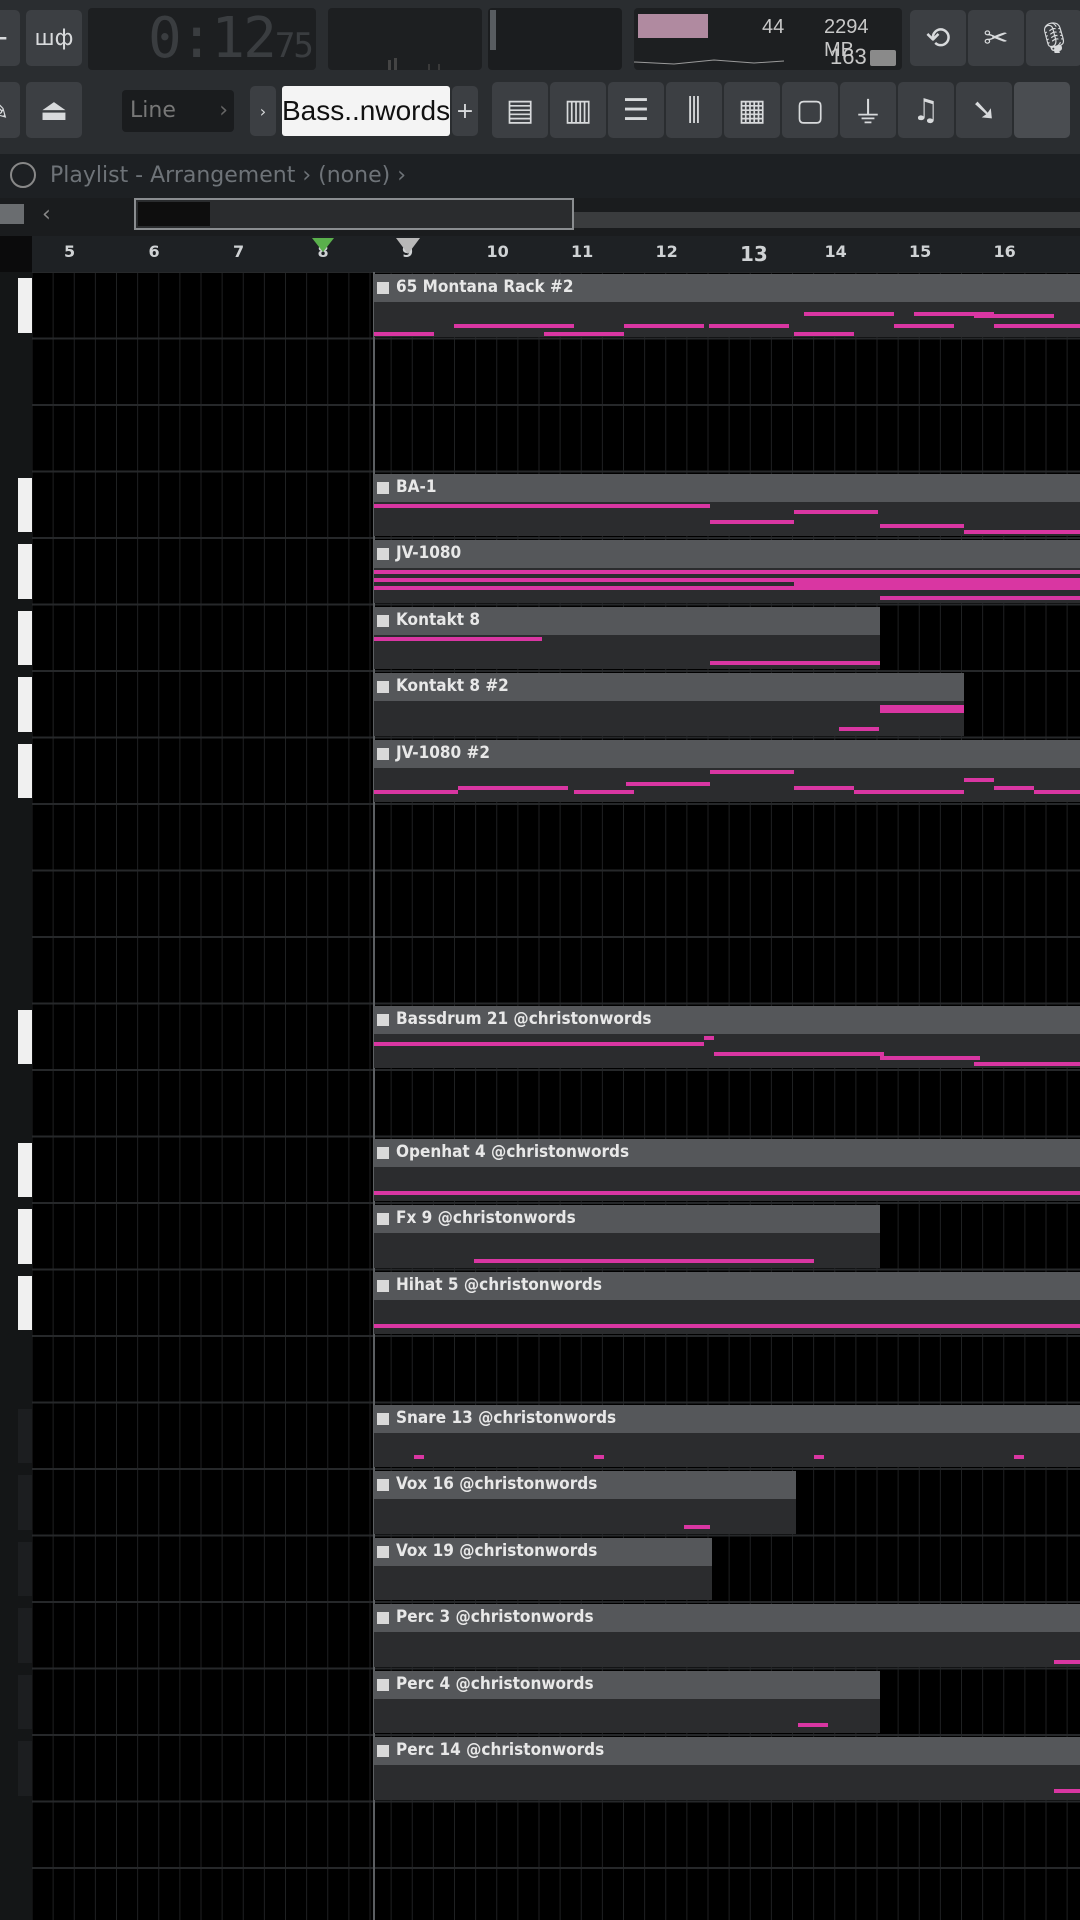  What do you see at coordinates (520, 110) in the screenshot?
I see `playlist-icon: ▤` at bounding box center [520, 110].